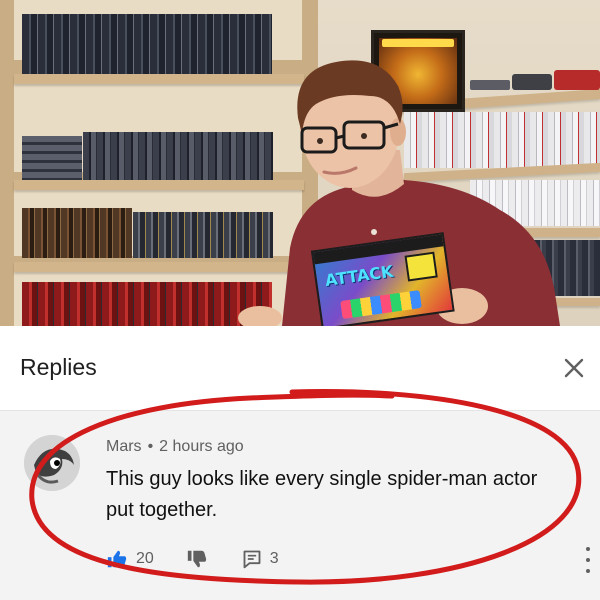  I want to click on reply-count: 3, so click(274, 558).